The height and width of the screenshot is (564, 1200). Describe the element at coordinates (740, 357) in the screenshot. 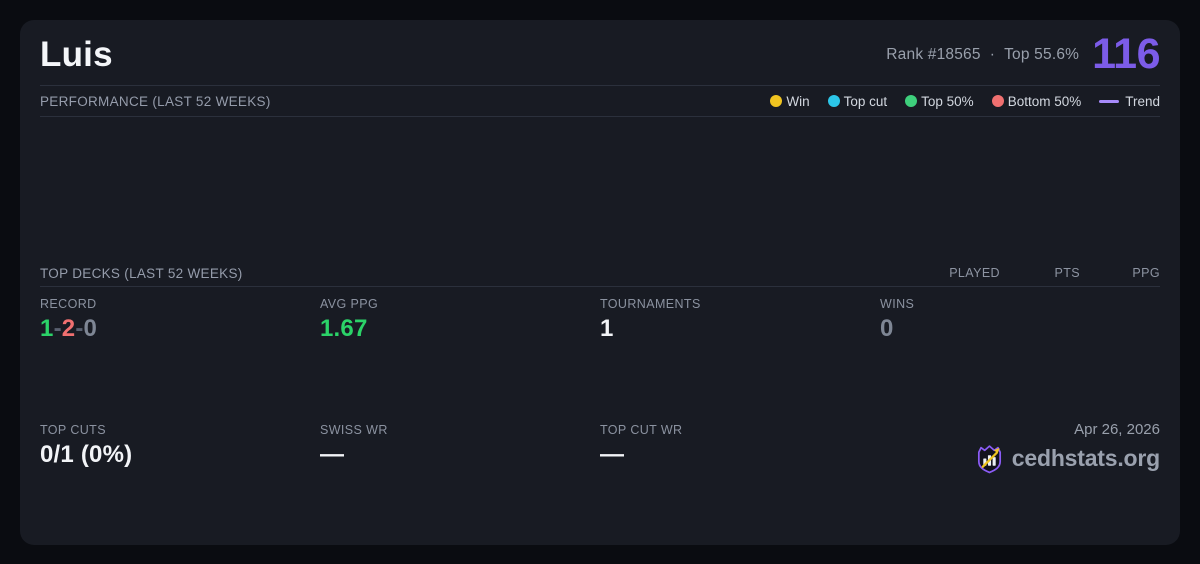

I see `stat-tournaments: TOURNAMENTS 1` at that location.